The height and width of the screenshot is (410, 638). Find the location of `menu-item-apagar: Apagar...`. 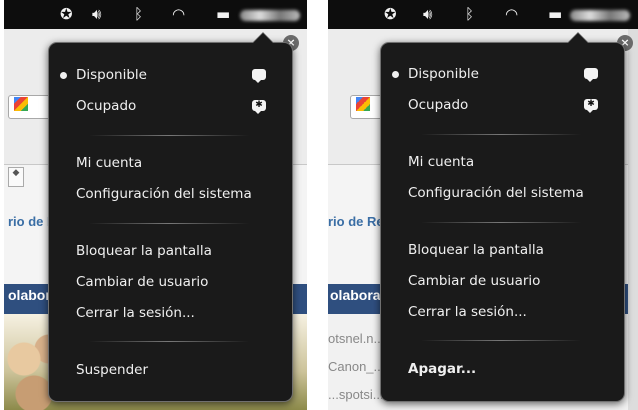

menu-item-apagar: Apagar... is located at coordinates (442, 369).